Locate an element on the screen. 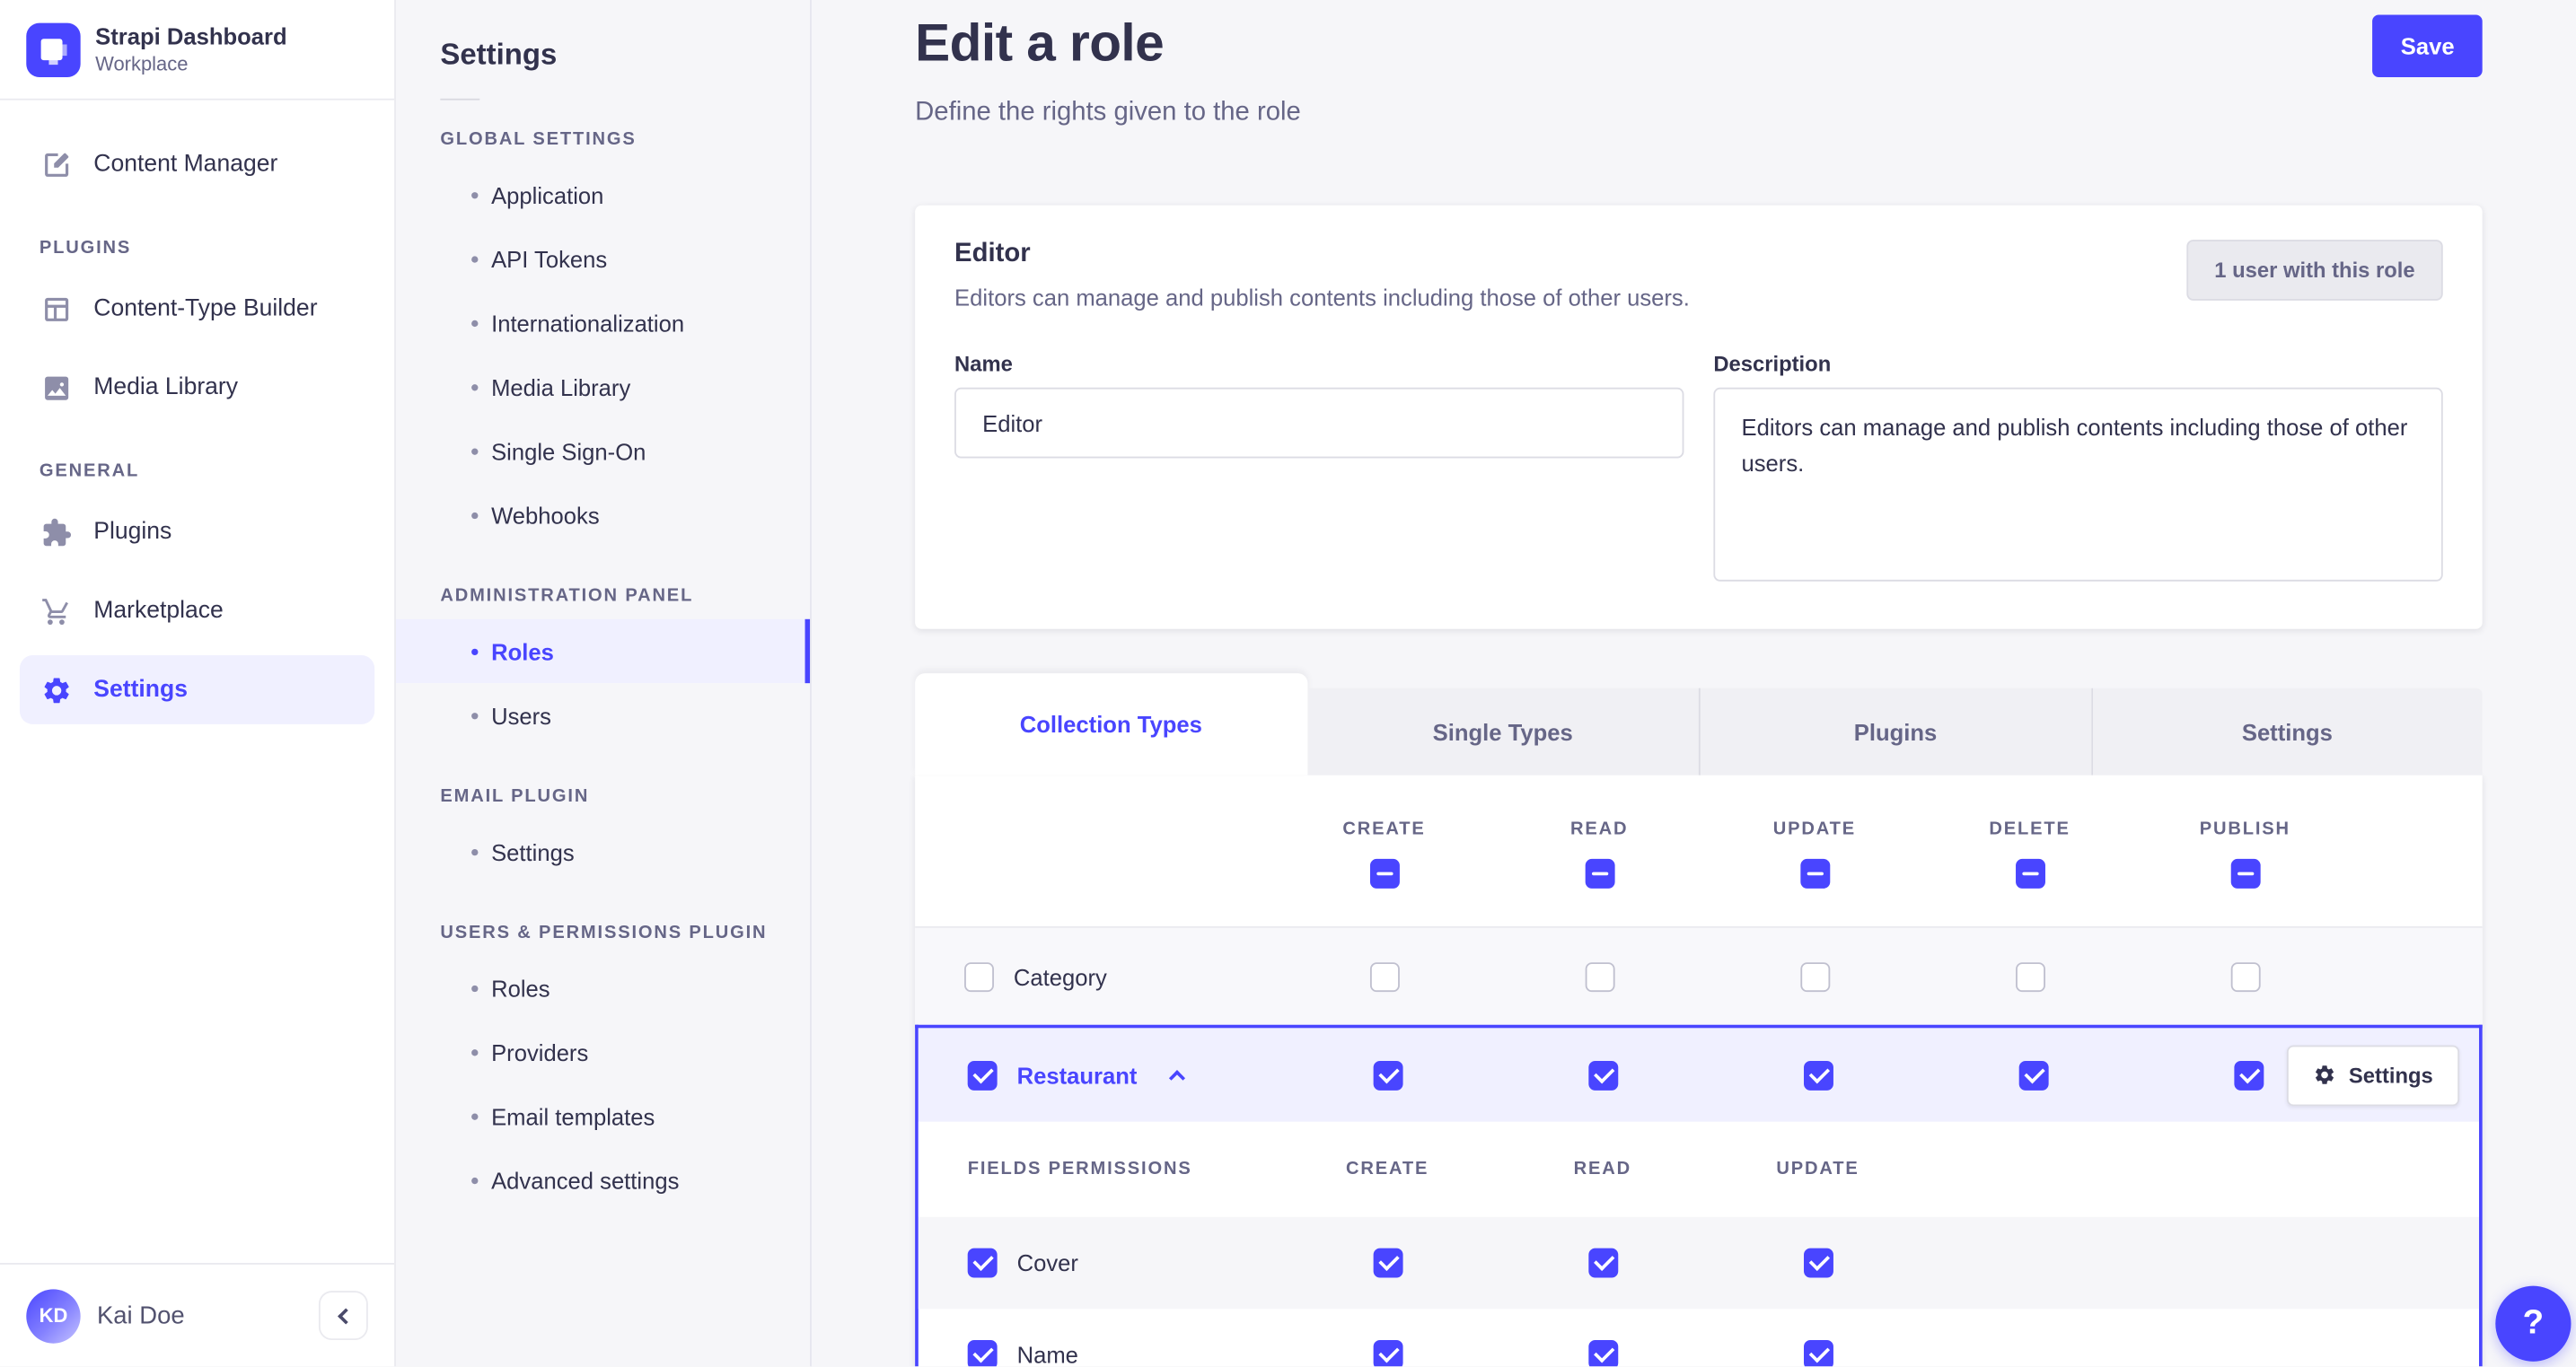 The height and width of the screenshot is (1367, 2576). tab-settings: Settings is located at coordinates (2286, 732).